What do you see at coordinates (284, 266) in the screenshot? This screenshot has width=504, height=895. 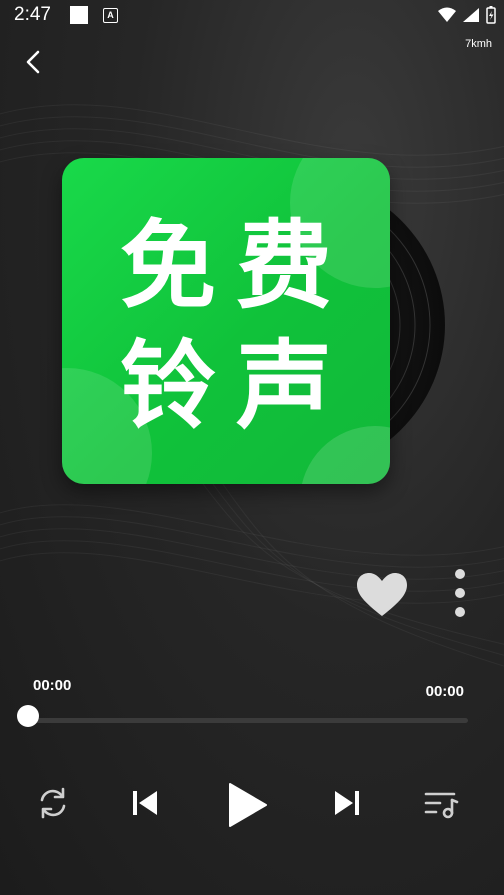 I see `cover-char: 费` at bounding box center [284, 266].